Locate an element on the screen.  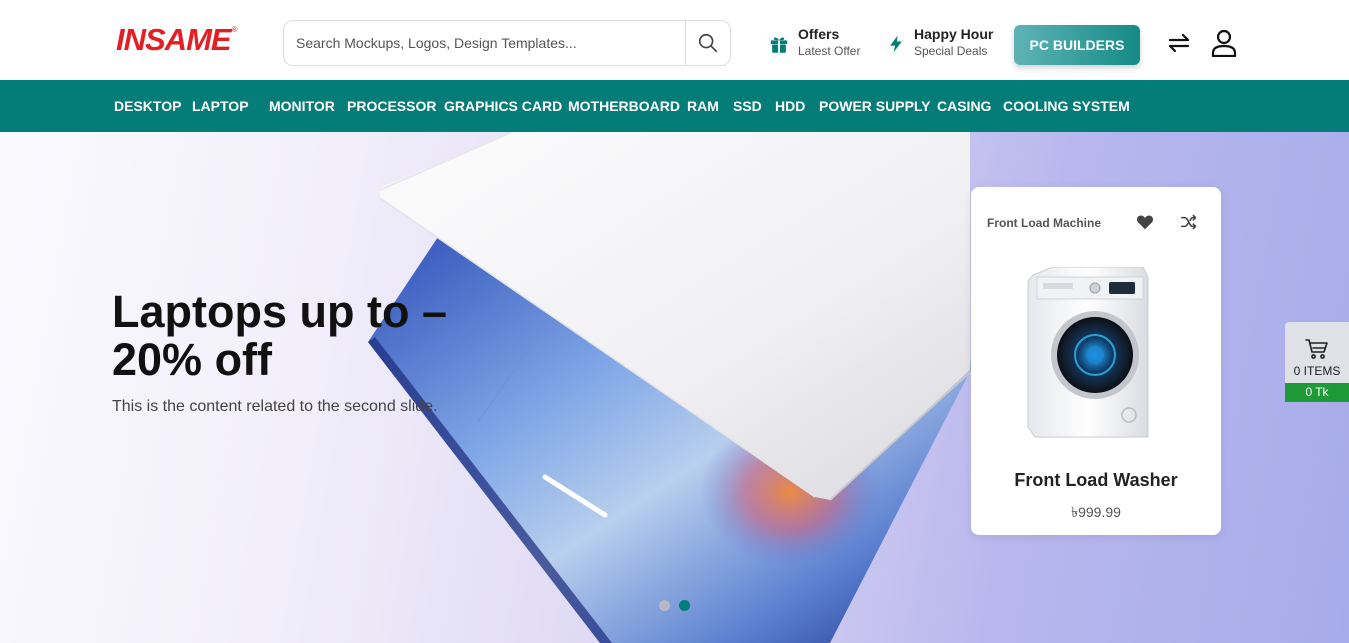
lightning-icon is located at coordinates (896, 44).